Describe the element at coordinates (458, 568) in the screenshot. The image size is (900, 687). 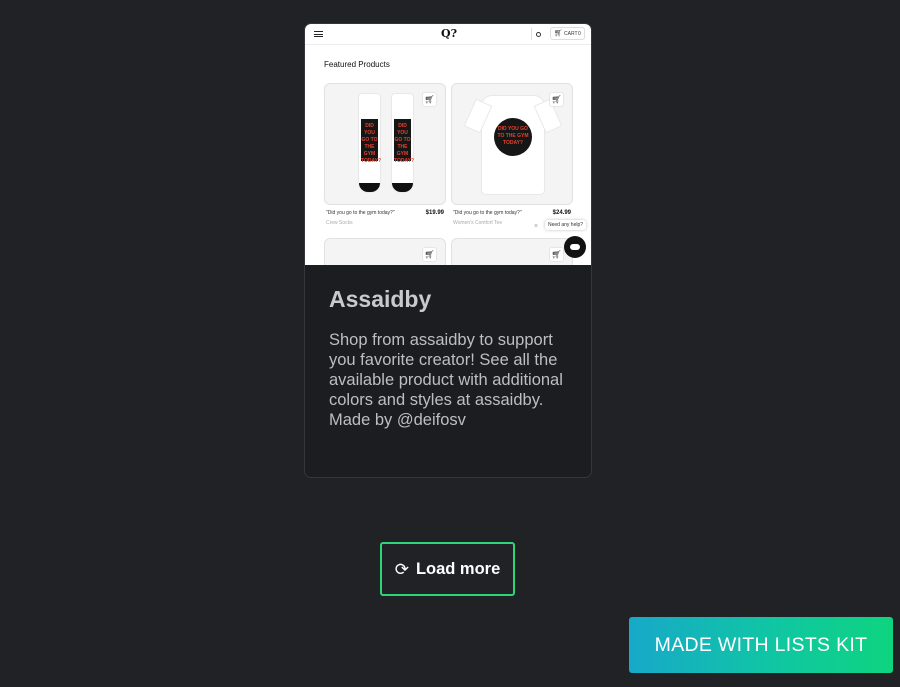
I see `load-more-label: Load more` at that location.